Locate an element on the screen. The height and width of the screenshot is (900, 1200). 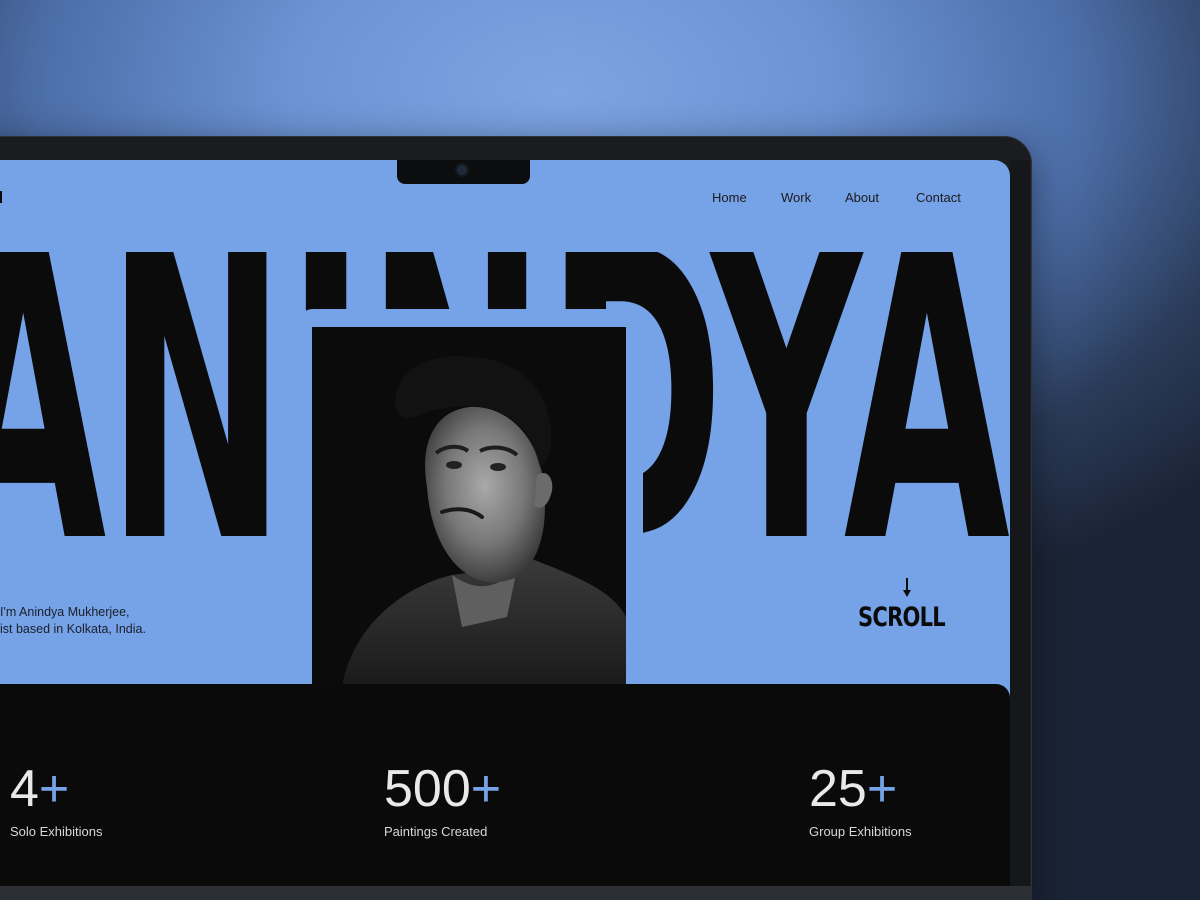
stat-label: Group Exhibitions is located at coordinates (860, 831).